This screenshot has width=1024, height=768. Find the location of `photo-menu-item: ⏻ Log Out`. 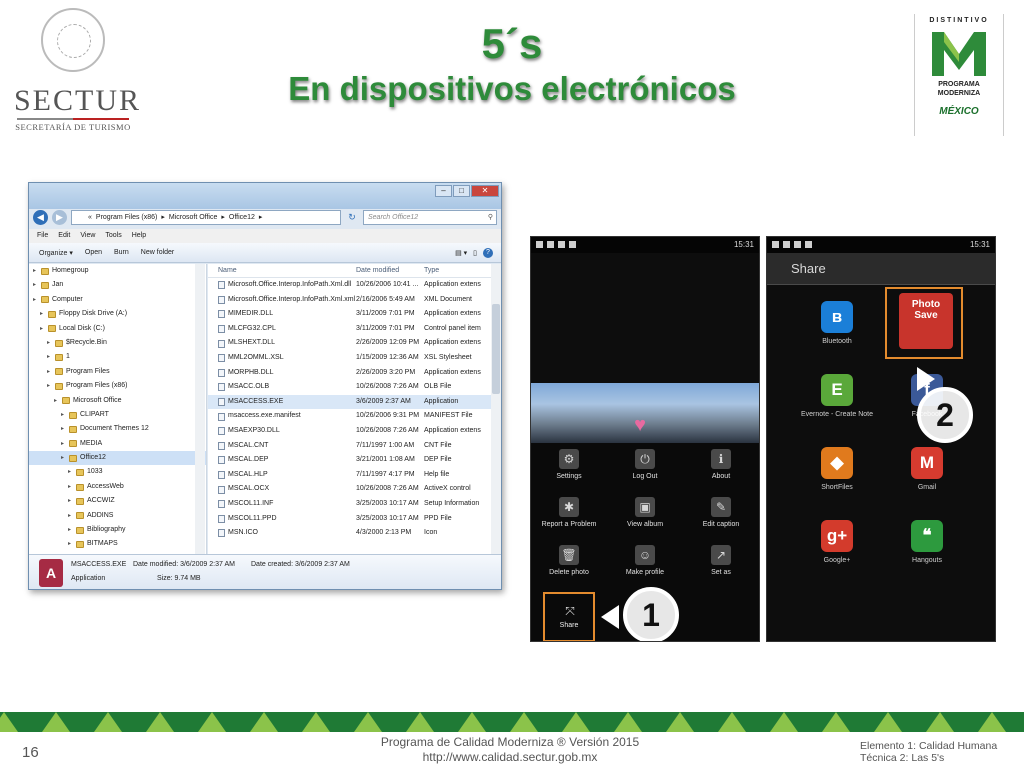

photo-menu-item: ⏻ Log Out is located at coordinates (645, 464).